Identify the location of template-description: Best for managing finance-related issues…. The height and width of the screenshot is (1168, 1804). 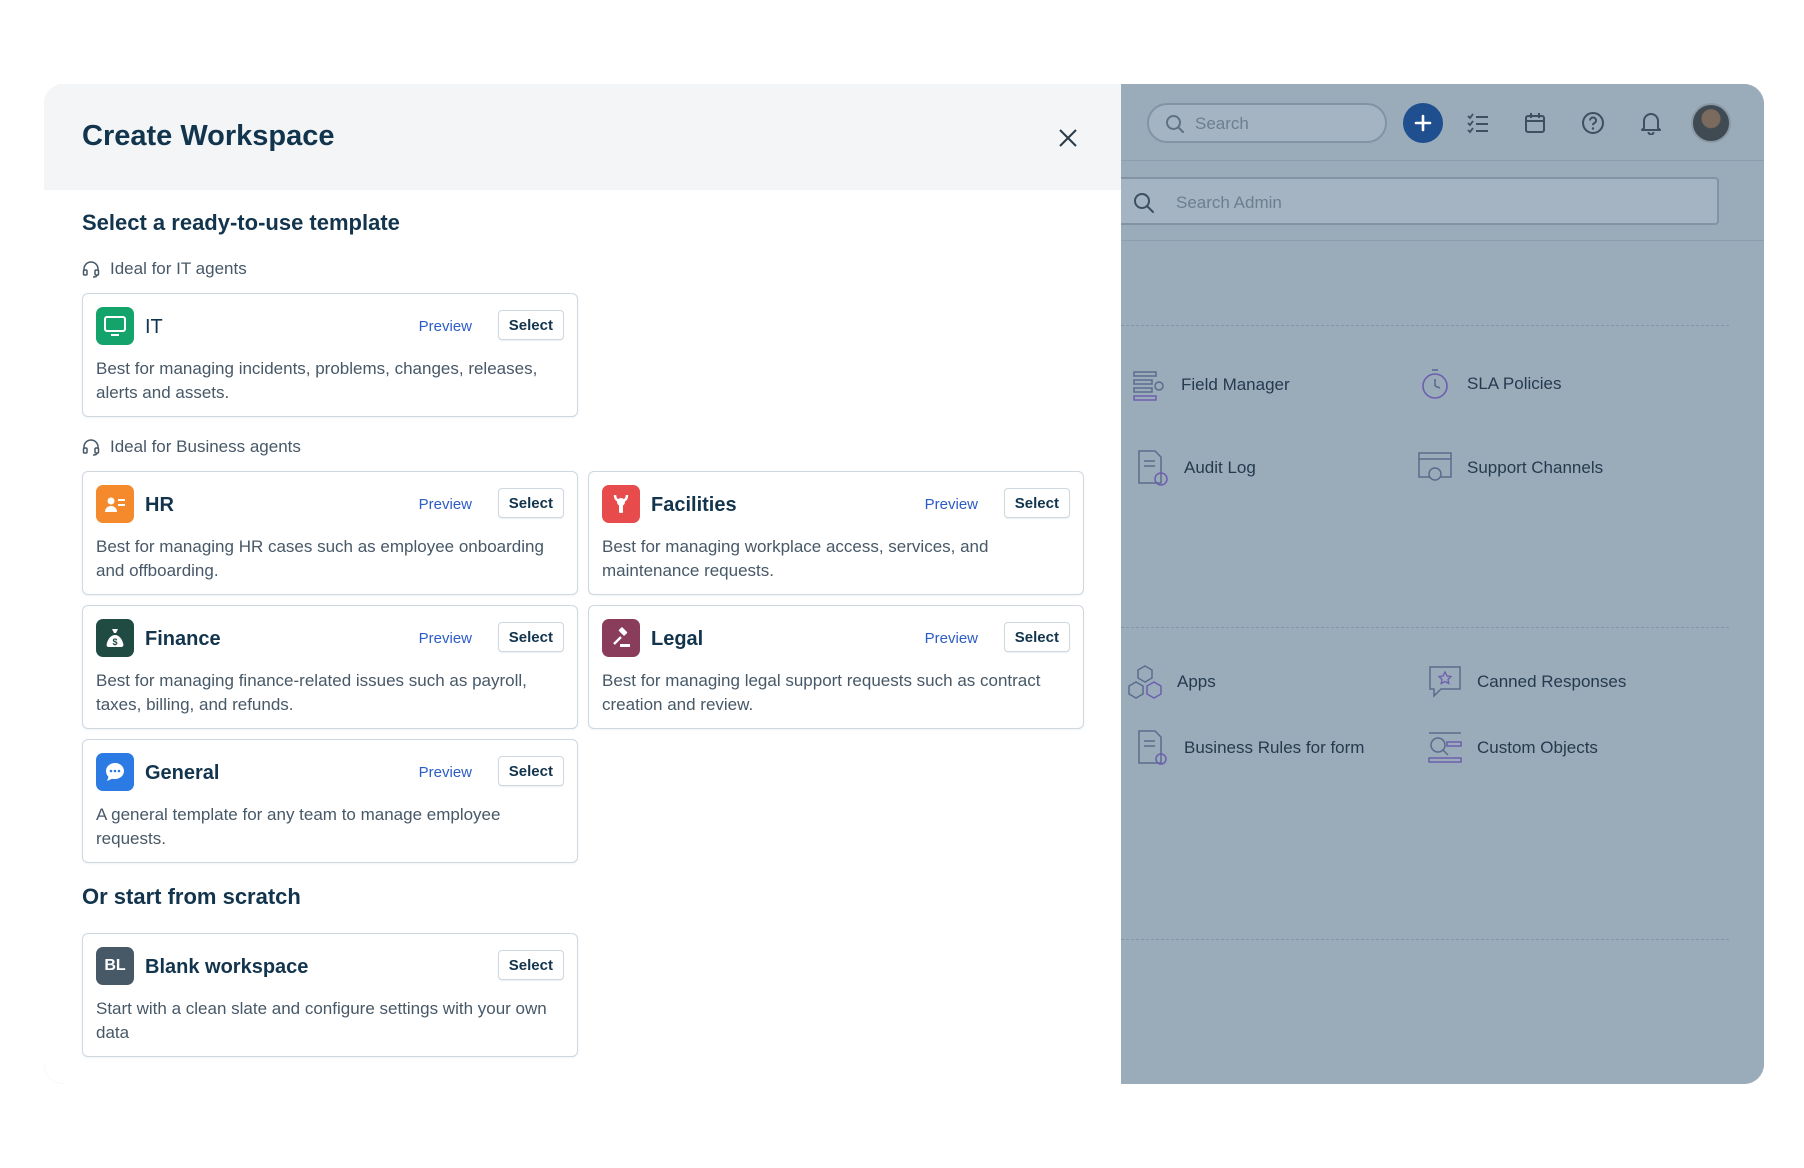
(311, 692).